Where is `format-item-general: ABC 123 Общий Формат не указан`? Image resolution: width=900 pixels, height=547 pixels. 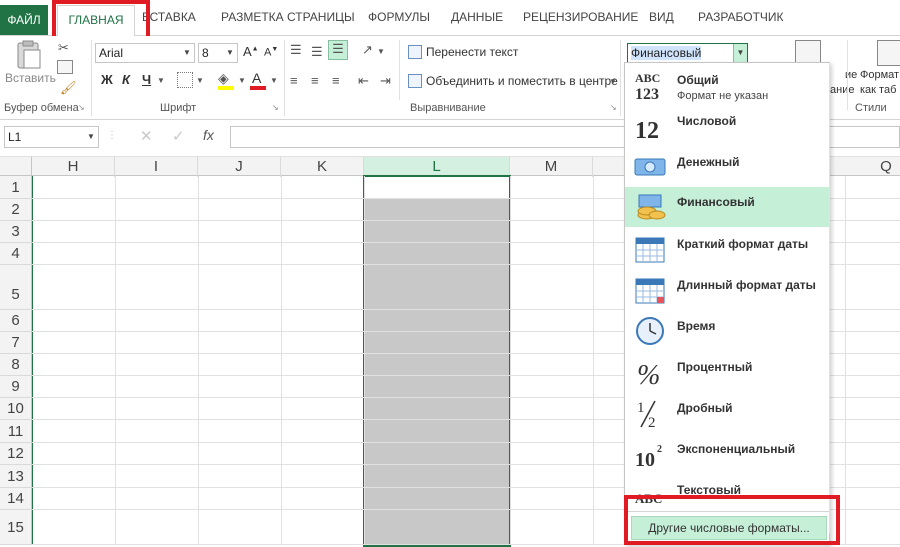
format-item-general: ABC 123 Общий Формат не указан is located at coordinates (727, 85).